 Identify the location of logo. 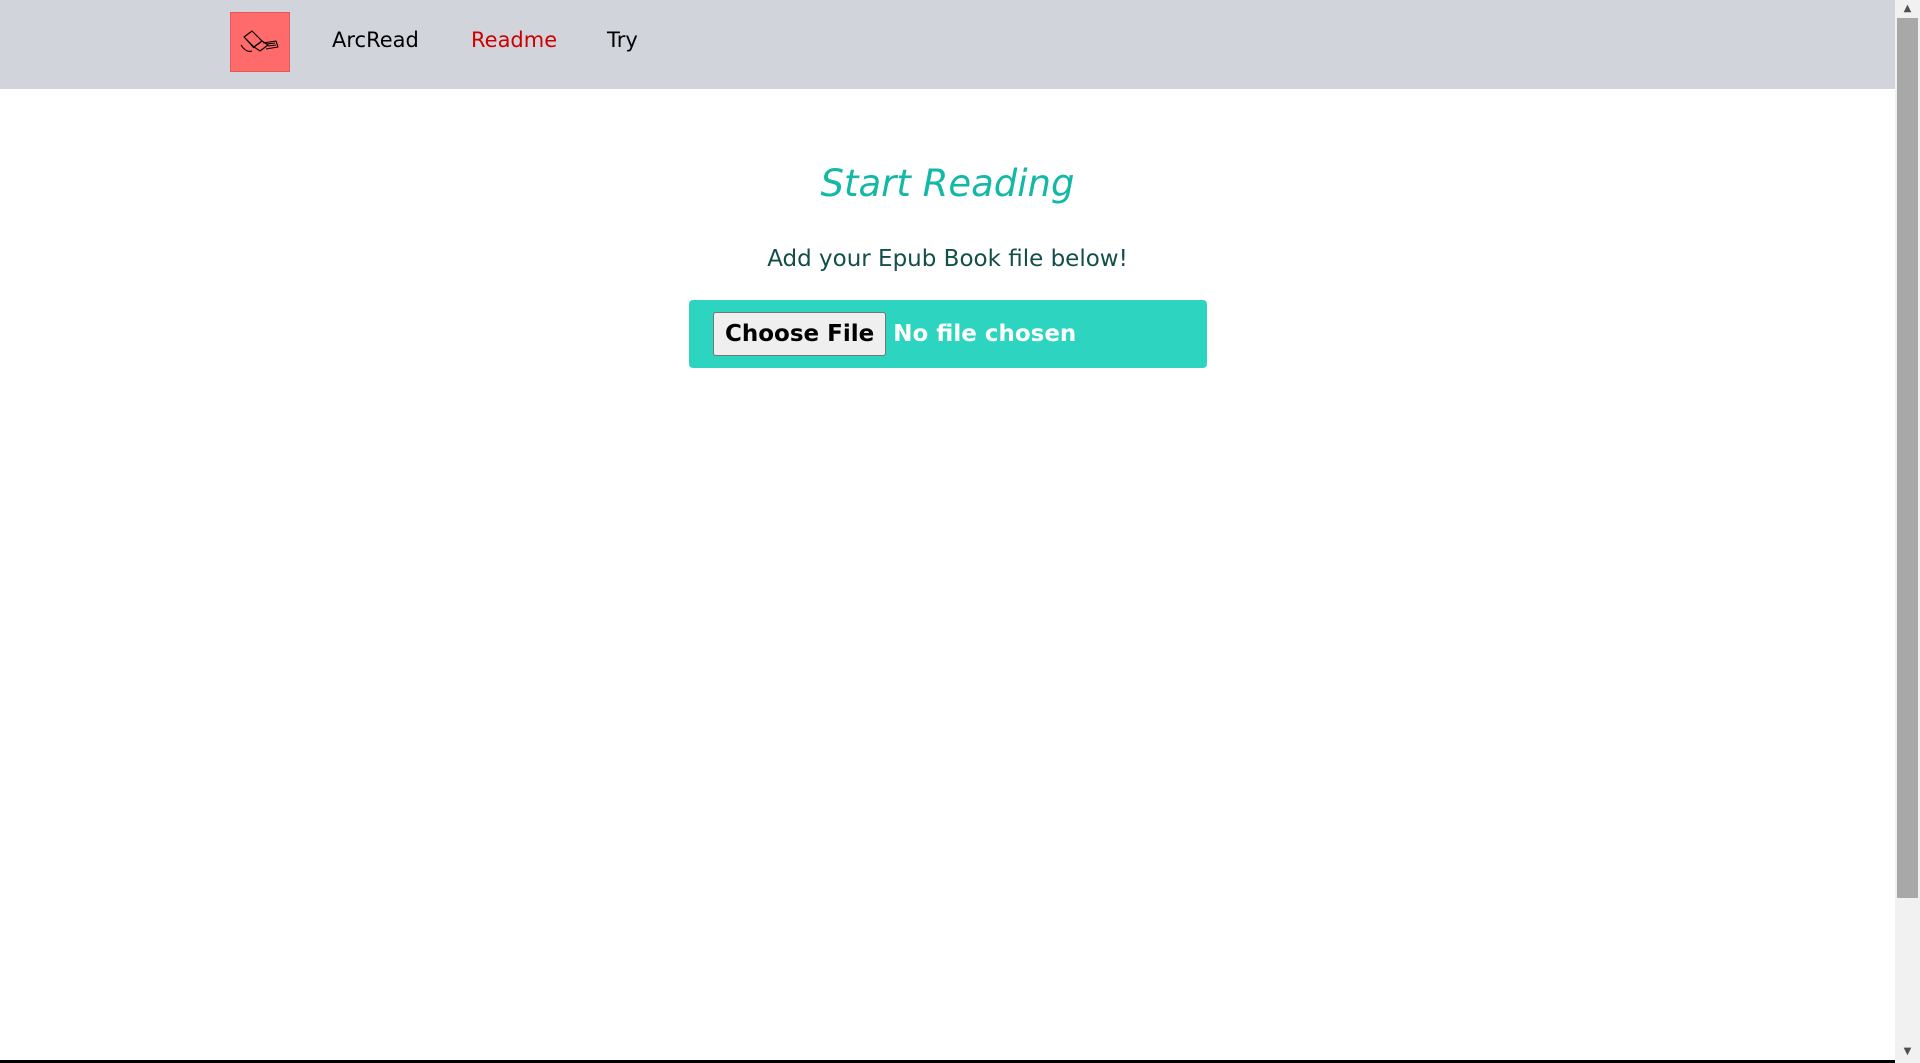
(260, 42).